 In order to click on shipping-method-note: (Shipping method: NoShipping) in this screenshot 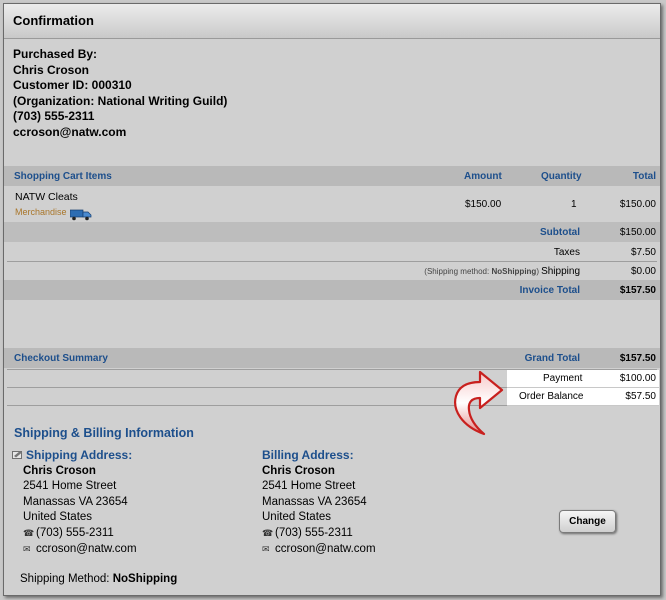, I will do `click(481, 271)`.